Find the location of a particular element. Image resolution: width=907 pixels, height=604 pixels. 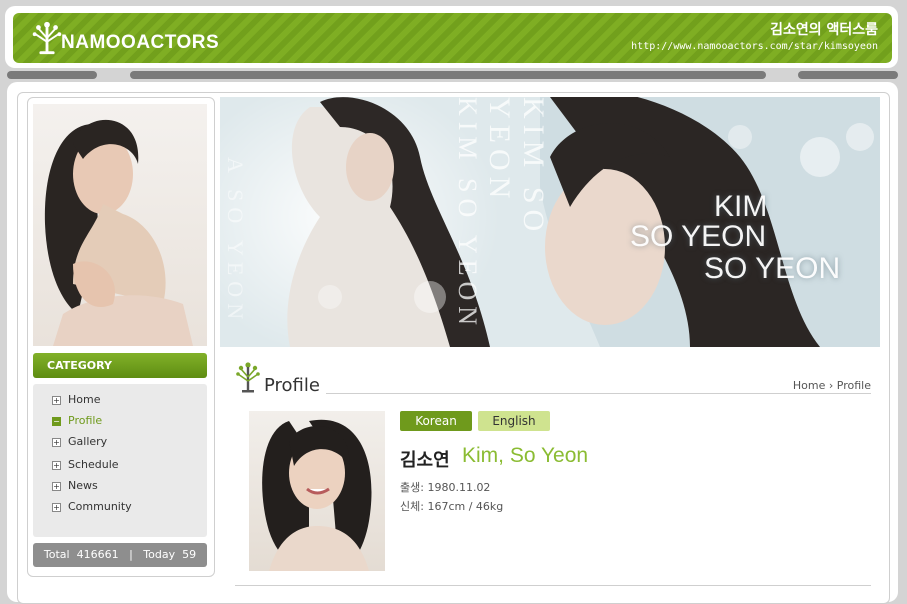

name-english: Kim, So Yeon is located at coordinates (525, 455).